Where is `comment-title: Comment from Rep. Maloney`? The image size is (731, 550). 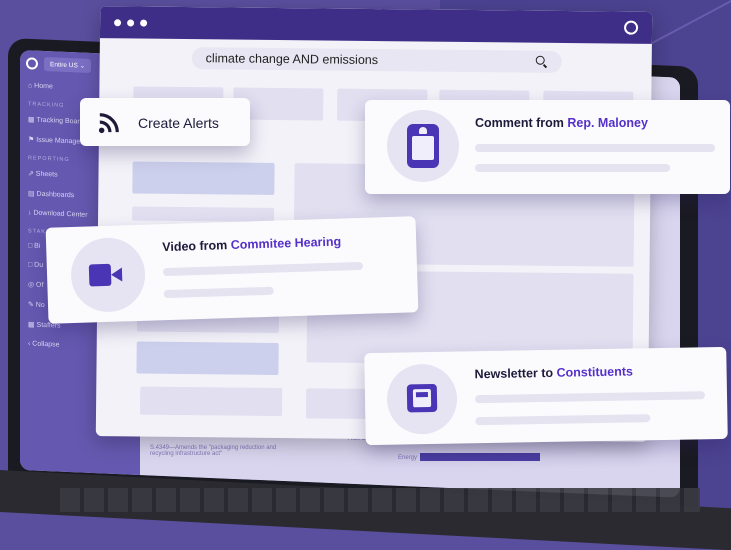 comment-title: Comment from Rep. Maloney is located at coordinates (561, 123).